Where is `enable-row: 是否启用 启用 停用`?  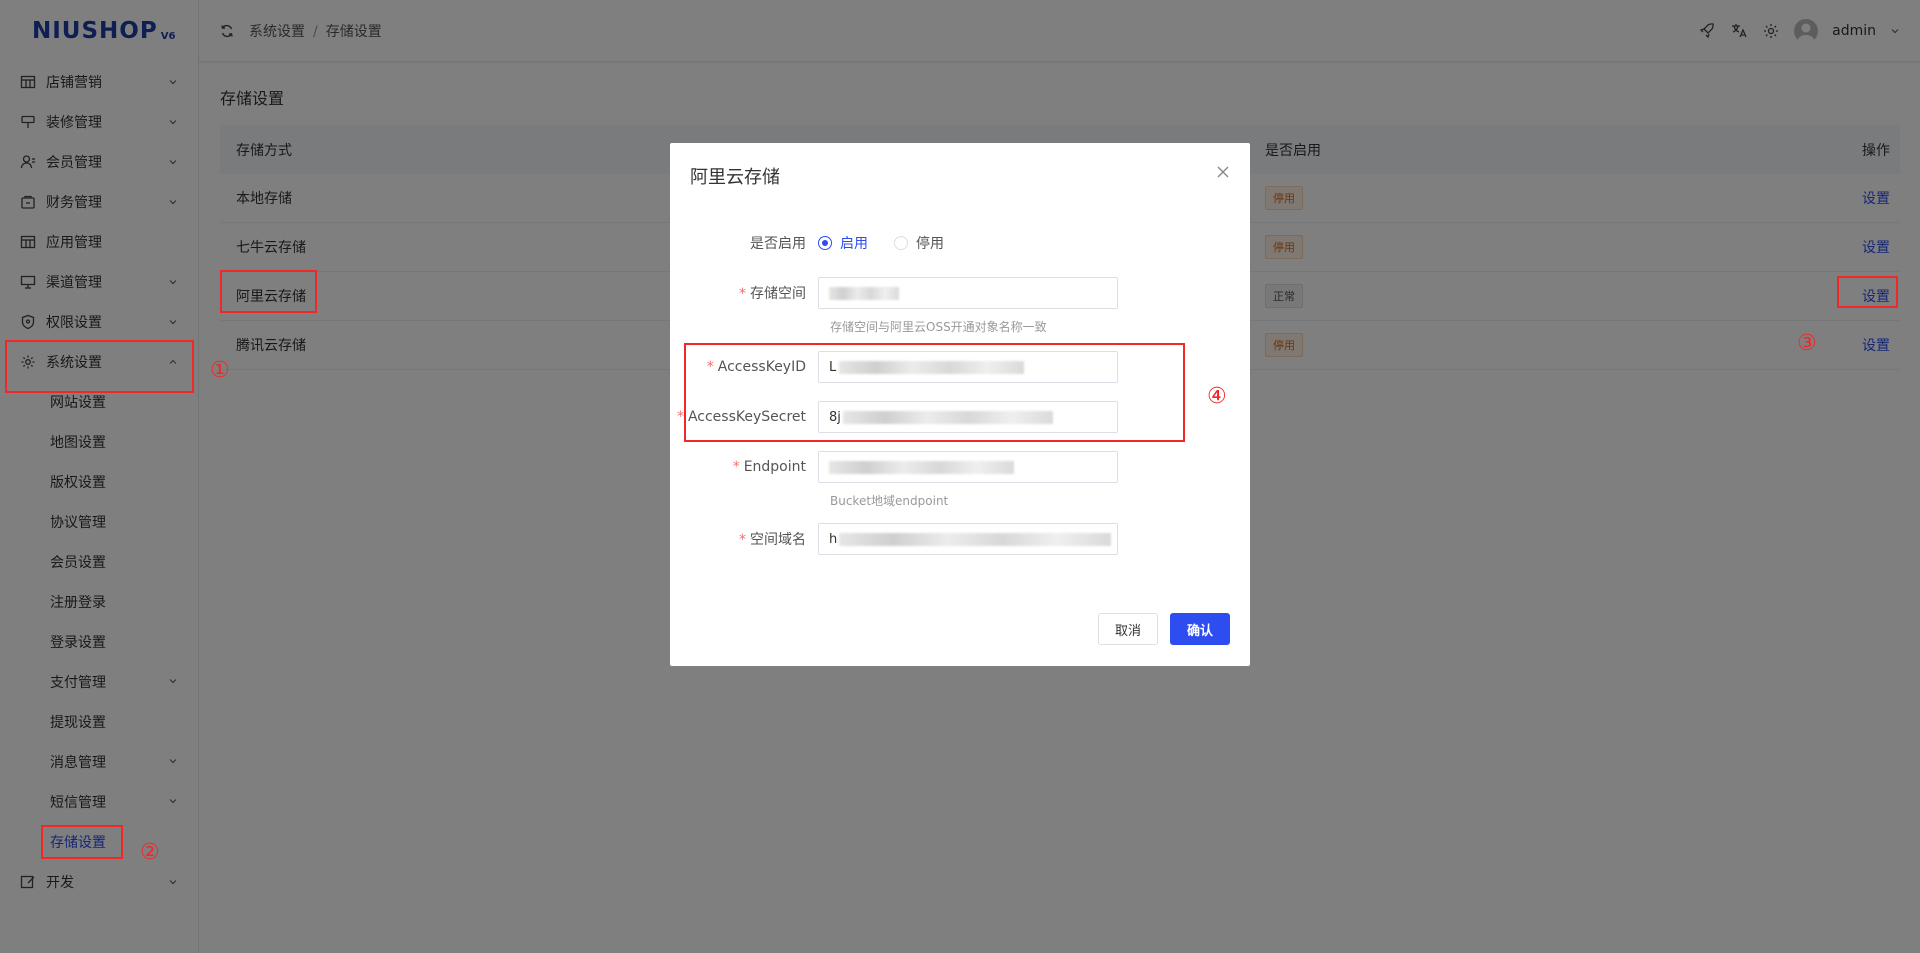
enable-row: 是否启用 启用 停用 is located at coordinates (960, 243).